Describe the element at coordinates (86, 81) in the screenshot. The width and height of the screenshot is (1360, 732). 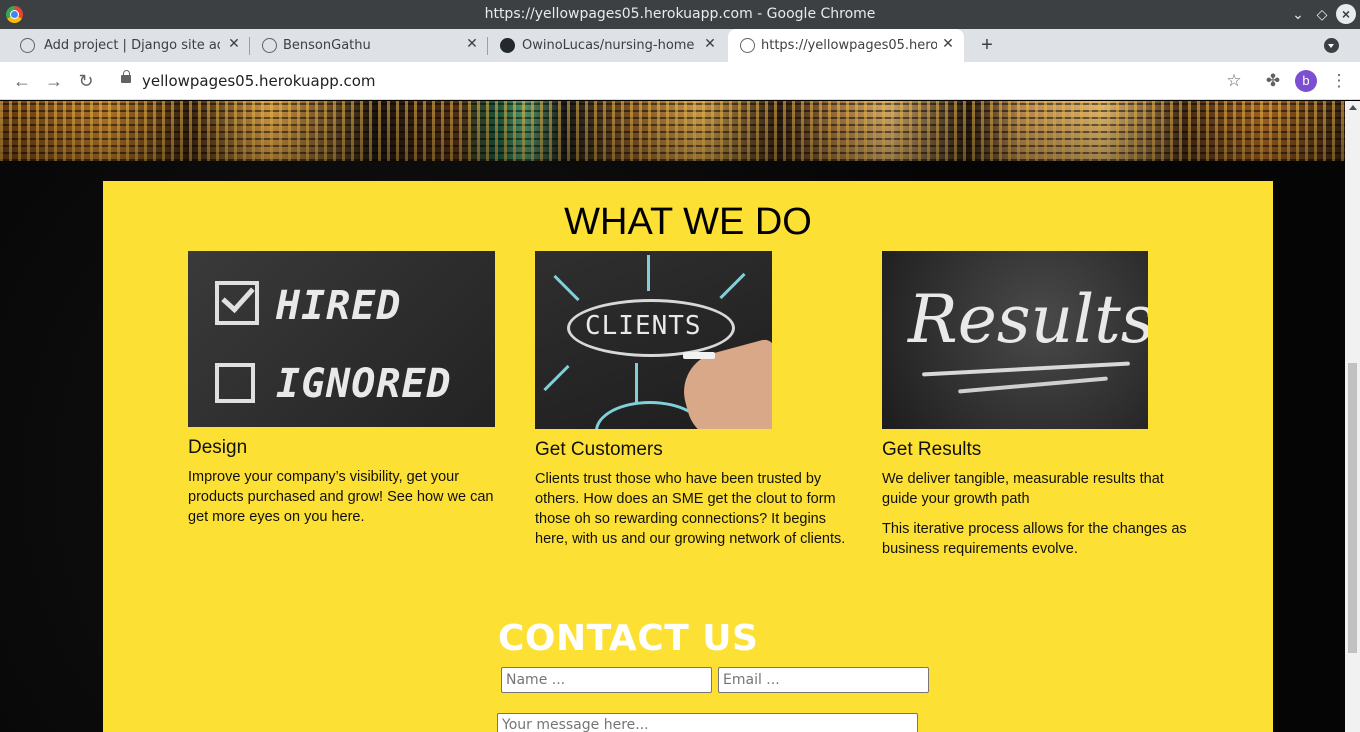
I see `reload-icon: ↻` at that location.